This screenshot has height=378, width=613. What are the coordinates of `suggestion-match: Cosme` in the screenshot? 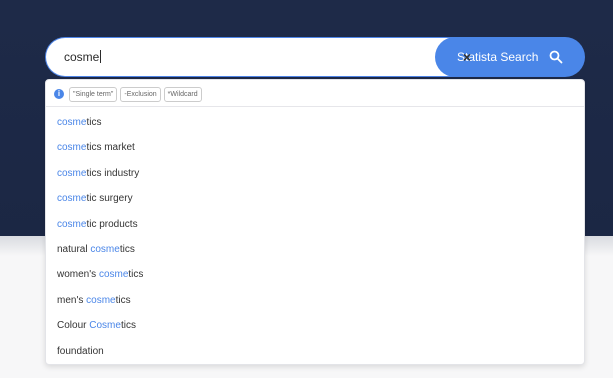 It's located at (105, 326).